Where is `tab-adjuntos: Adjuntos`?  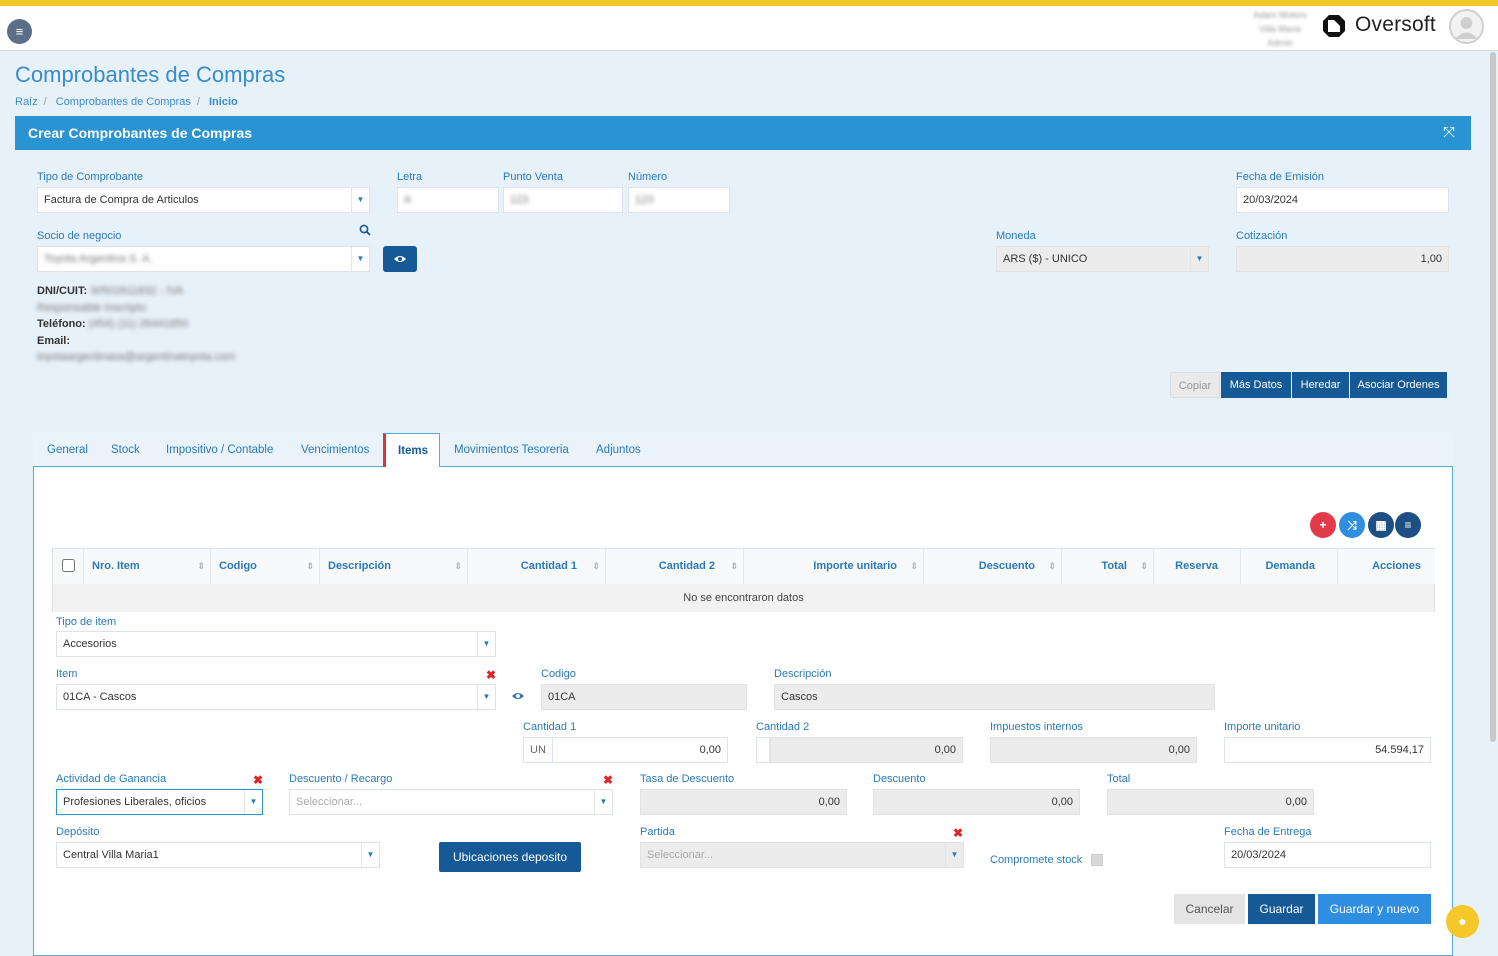
tab-adjuntos: Adjuntos is located at coordinates (618, 450).